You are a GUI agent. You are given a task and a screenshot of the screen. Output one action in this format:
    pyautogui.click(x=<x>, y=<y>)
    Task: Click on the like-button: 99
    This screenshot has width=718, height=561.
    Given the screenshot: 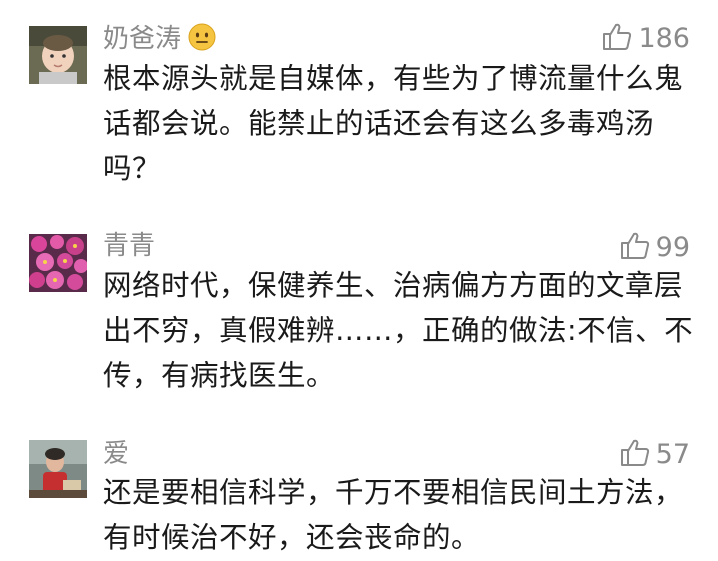 What is the action you would take?
    pyautogui.click(x=655, y=248)
    